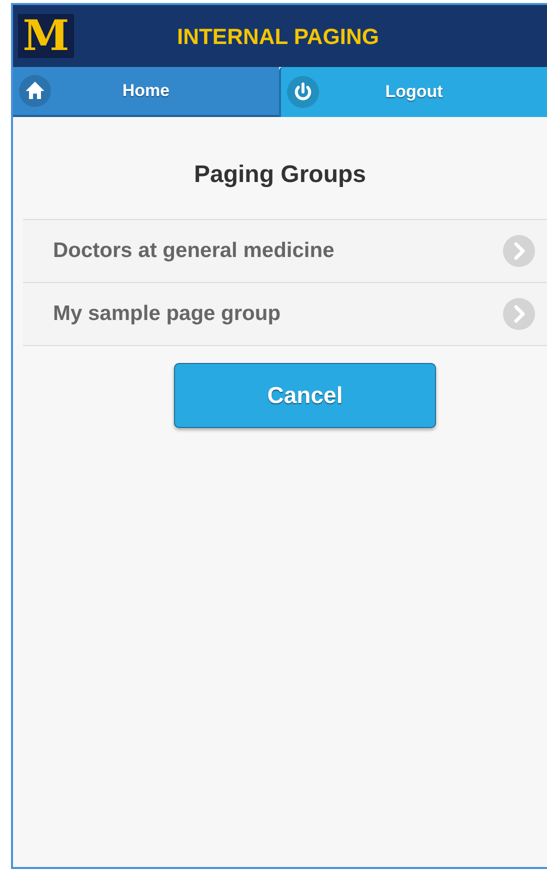 The height and width of the screenshot is (871, 547). I want to click on nav-tab: Logout, so click(413, 92).